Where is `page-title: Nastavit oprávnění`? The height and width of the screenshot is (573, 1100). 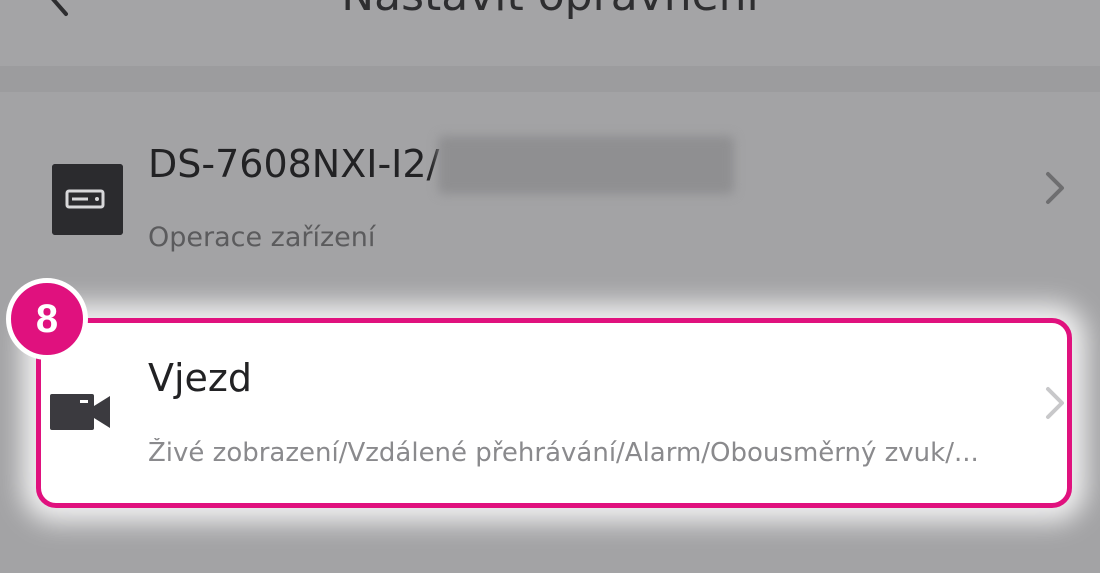 page-title: Nastavit oprávnění is located at coordinates (550, 10).